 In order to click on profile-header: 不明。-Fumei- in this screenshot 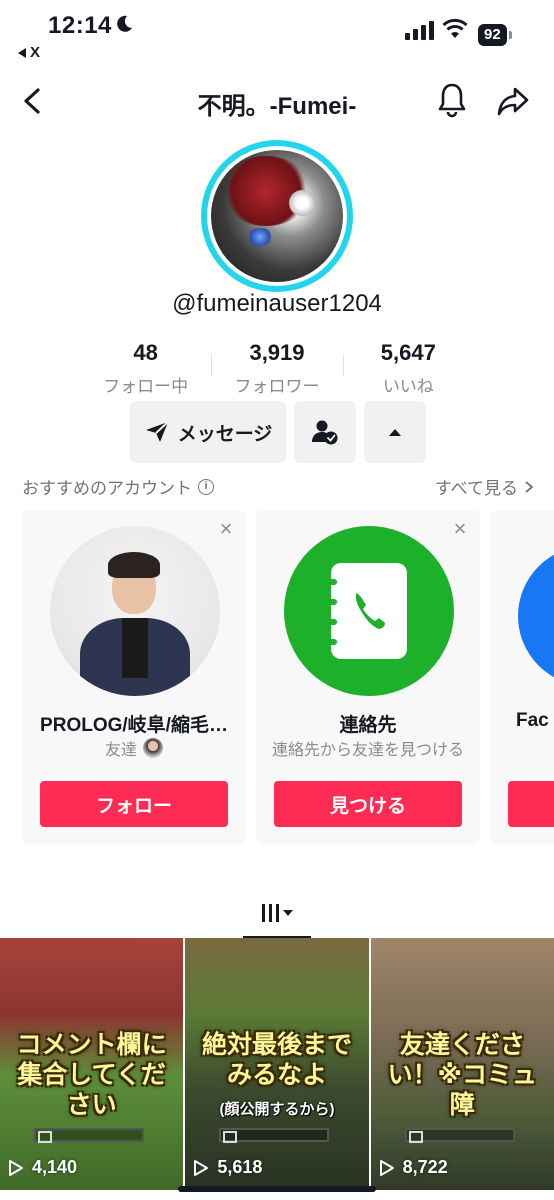, I will do `click(277, 100)`.